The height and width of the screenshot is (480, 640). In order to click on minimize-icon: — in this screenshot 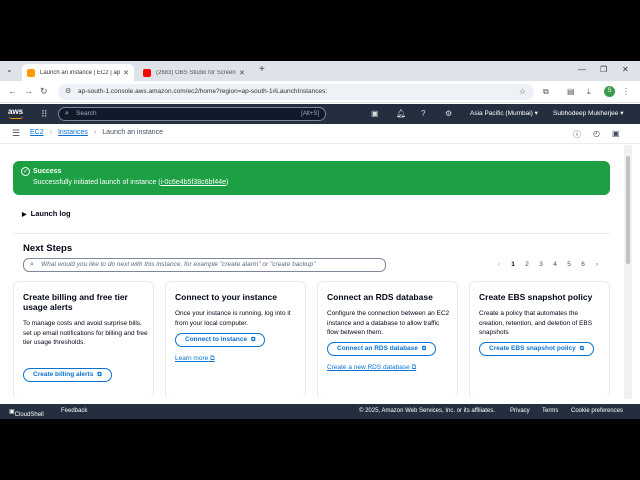, I will do `click(582, 69)`.